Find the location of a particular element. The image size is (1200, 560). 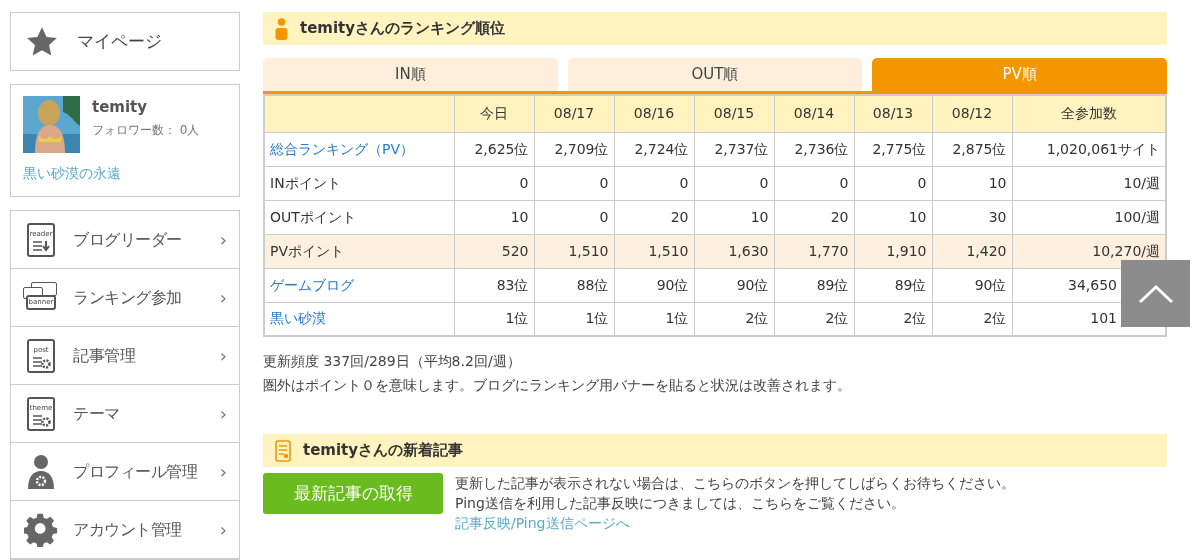

column-header: 08/14 is located at coordinates (814, 113).